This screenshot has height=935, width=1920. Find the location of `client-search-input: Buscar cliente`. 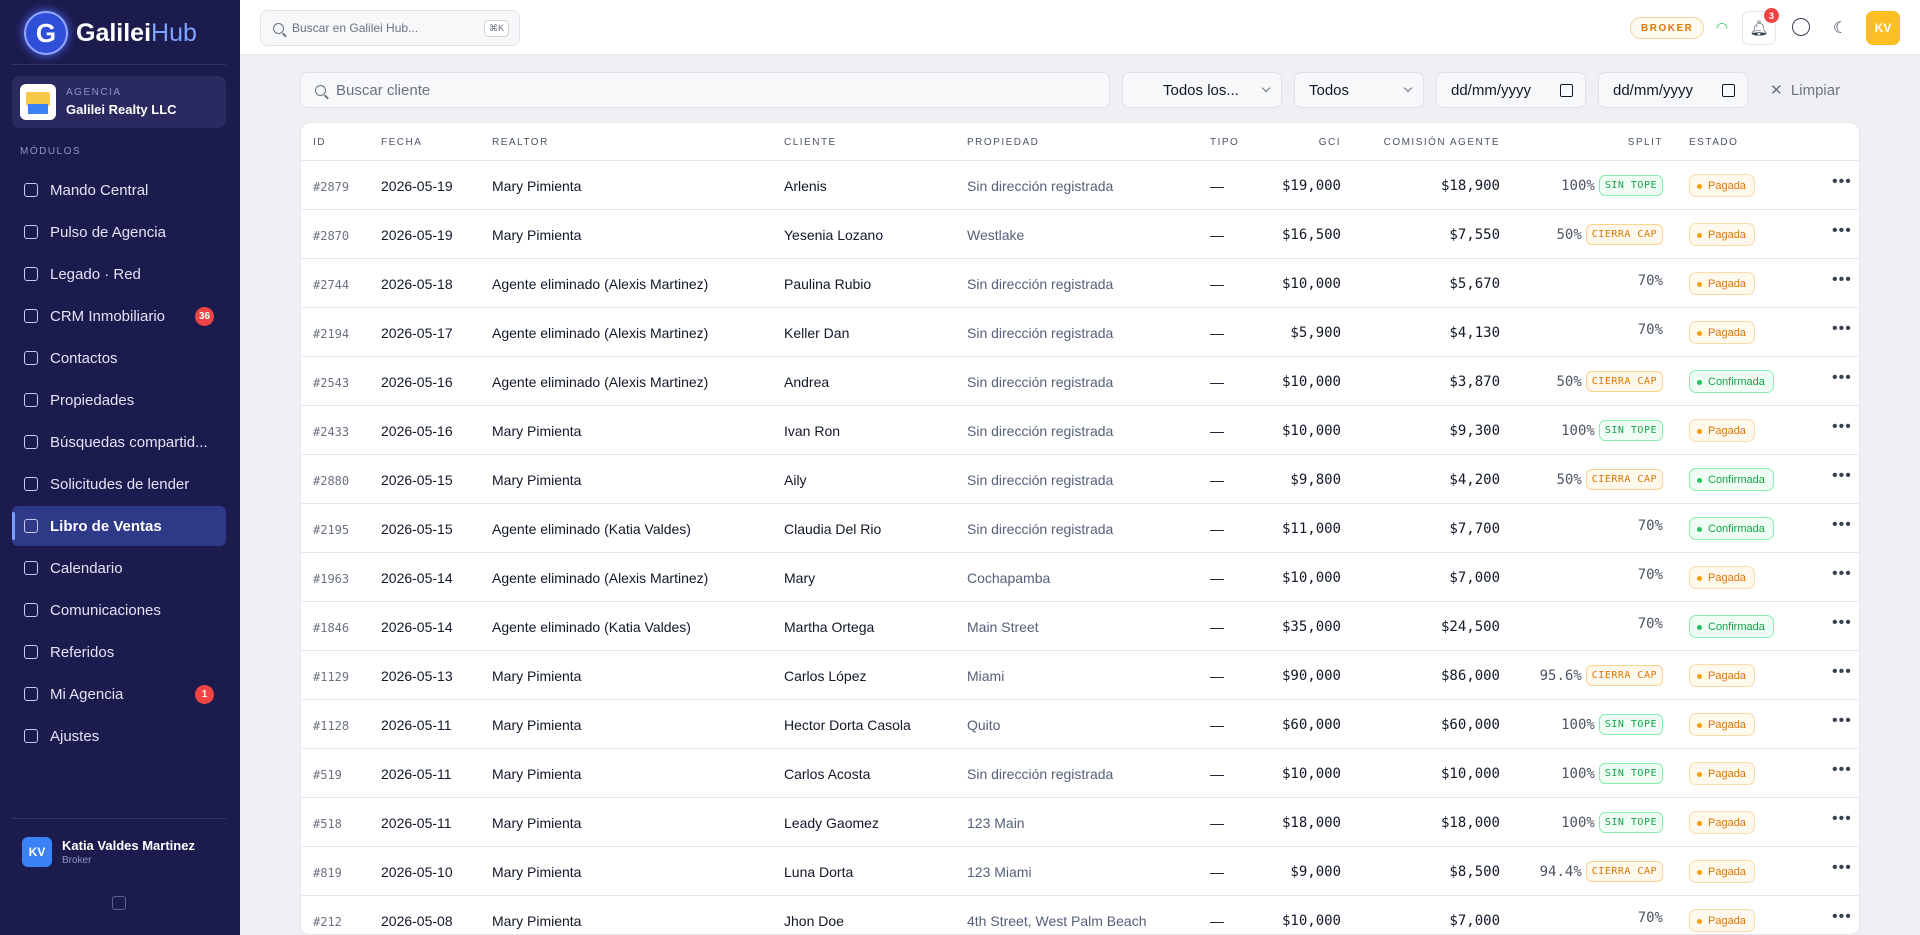

client-search-input: Buscar cliente is located at coordinates (705, 90).